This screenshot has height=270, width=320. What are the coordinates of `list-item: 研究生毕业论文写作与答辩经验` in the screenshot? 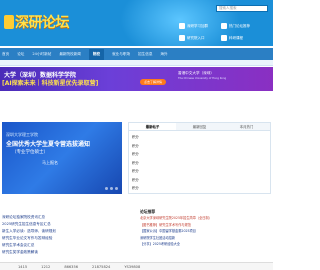 It's located at (64, 238).